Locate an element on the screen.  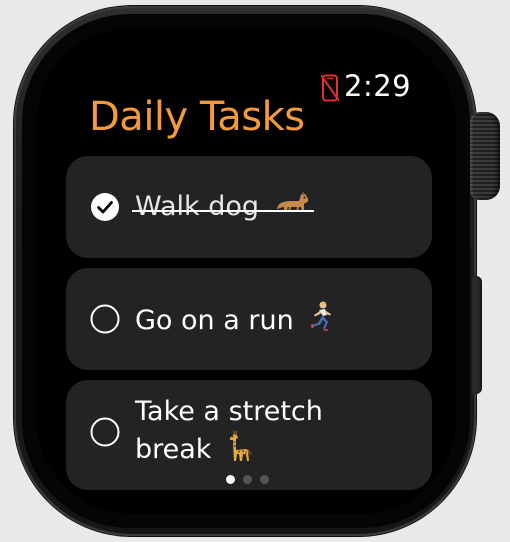
task-label: Go on a run is located at coordinates (234, 320).